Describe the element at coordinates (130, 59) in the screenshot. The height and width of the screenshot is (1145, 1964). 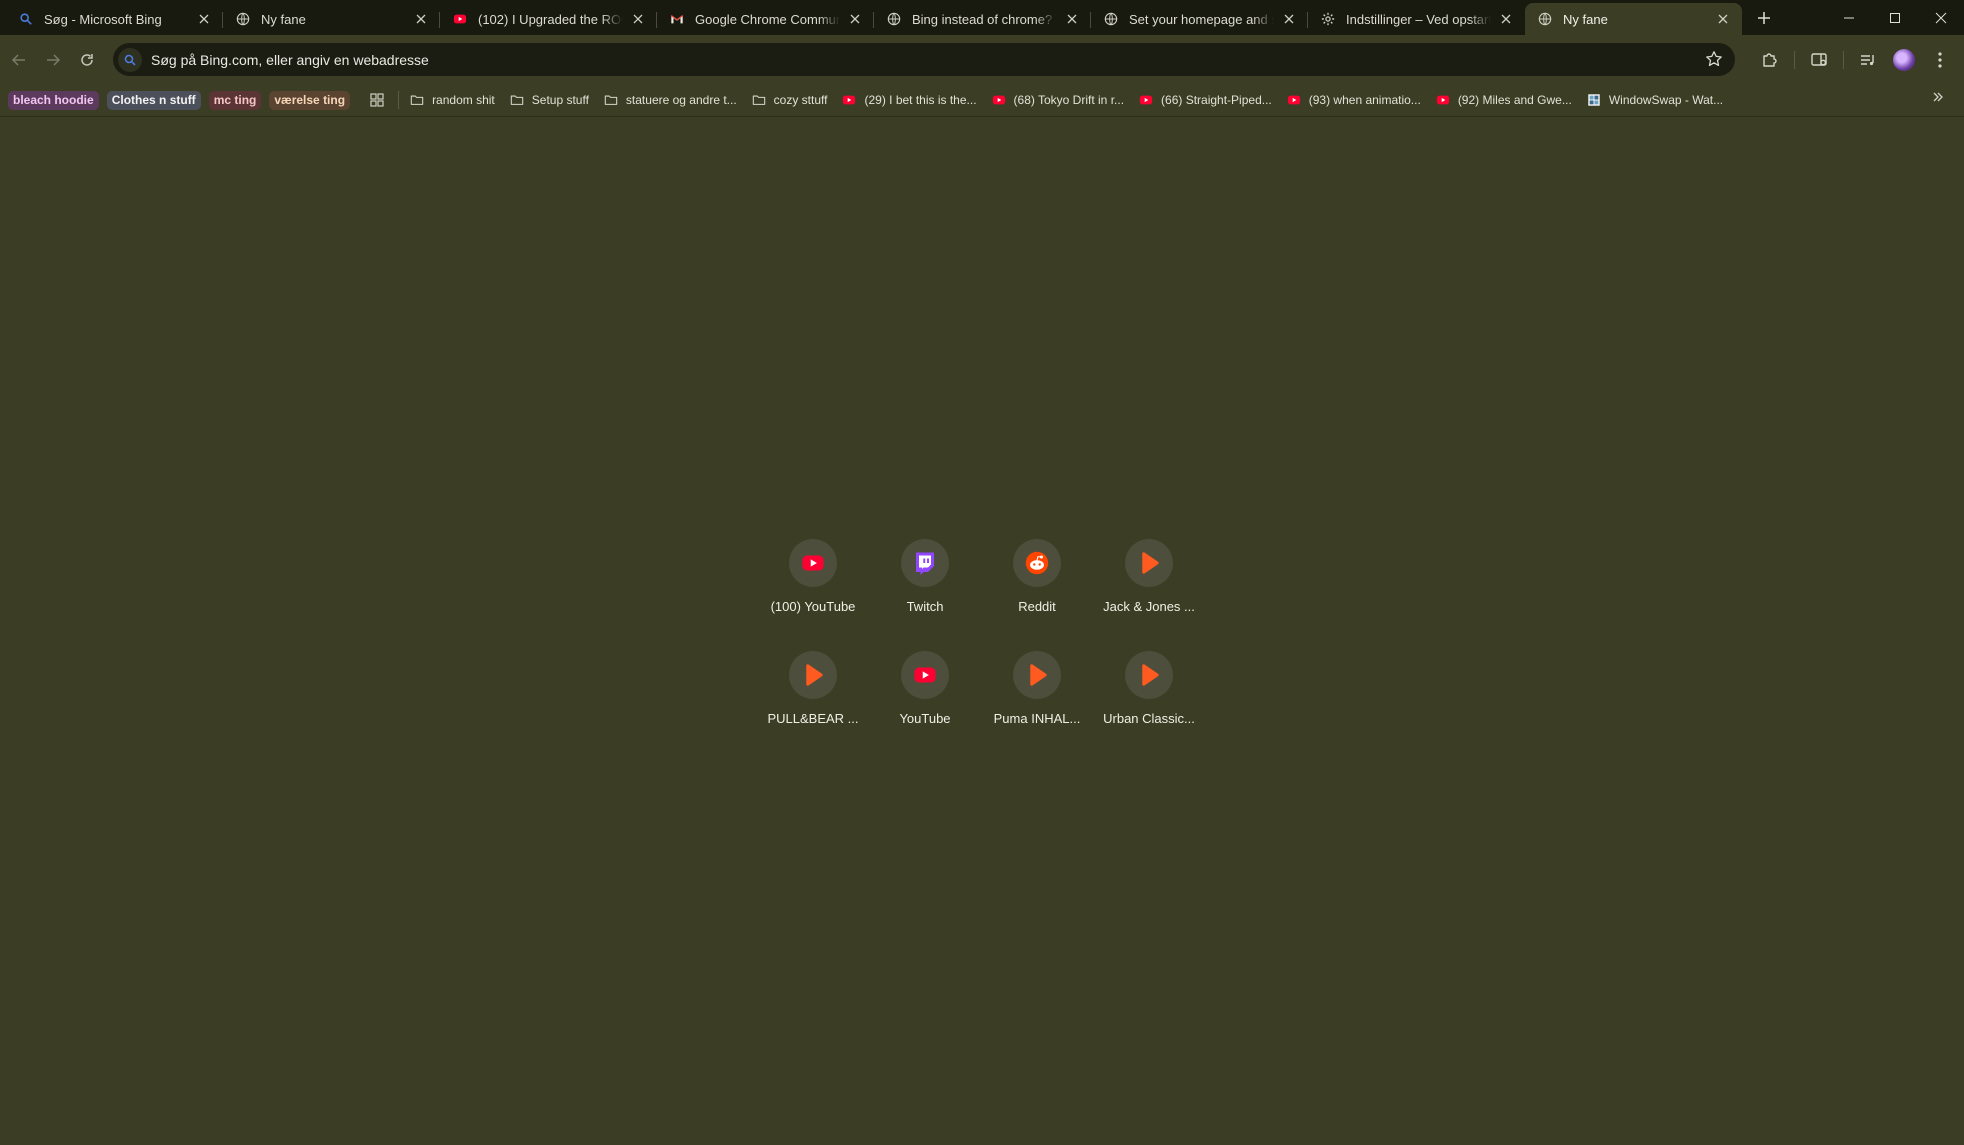
I see `search-icon` at that location.